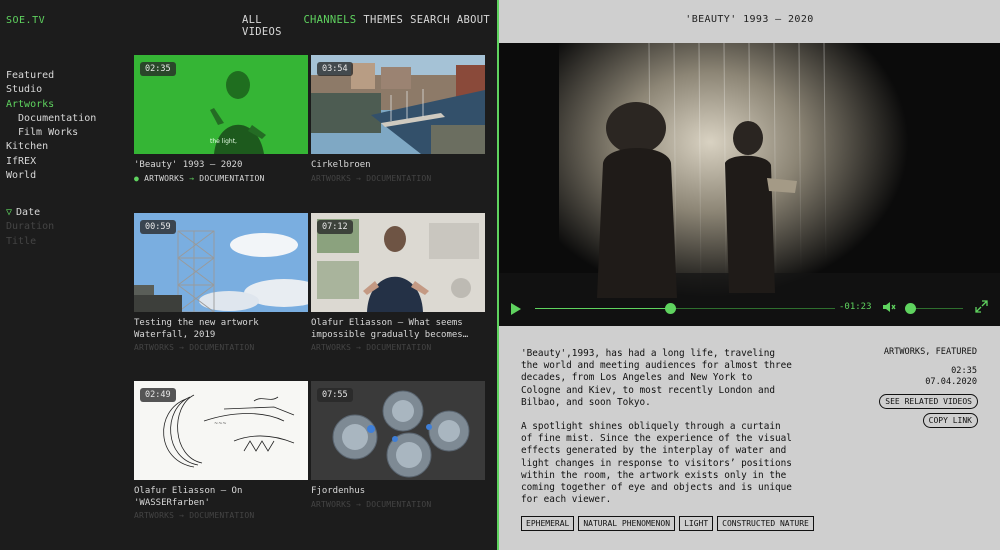 The height and width of the screenshot is (550, 1000). I want to click on nav-about: ABOUT, so click(473, 26).